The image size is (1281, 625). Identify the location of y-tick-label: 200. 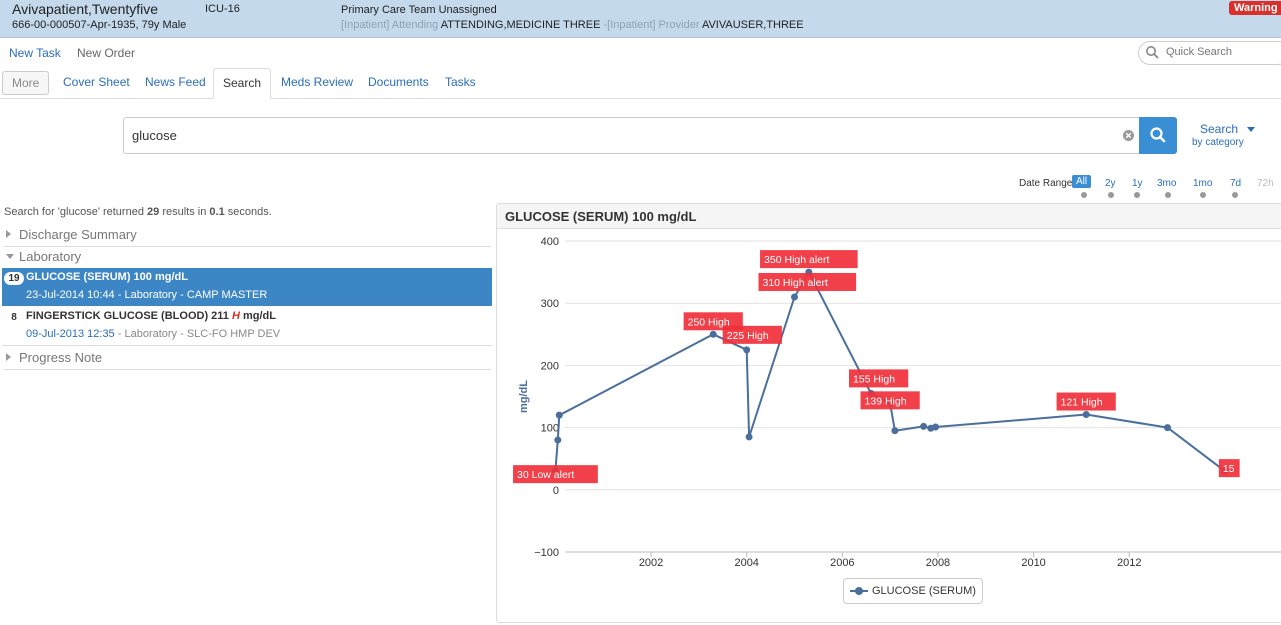
(550, 366).